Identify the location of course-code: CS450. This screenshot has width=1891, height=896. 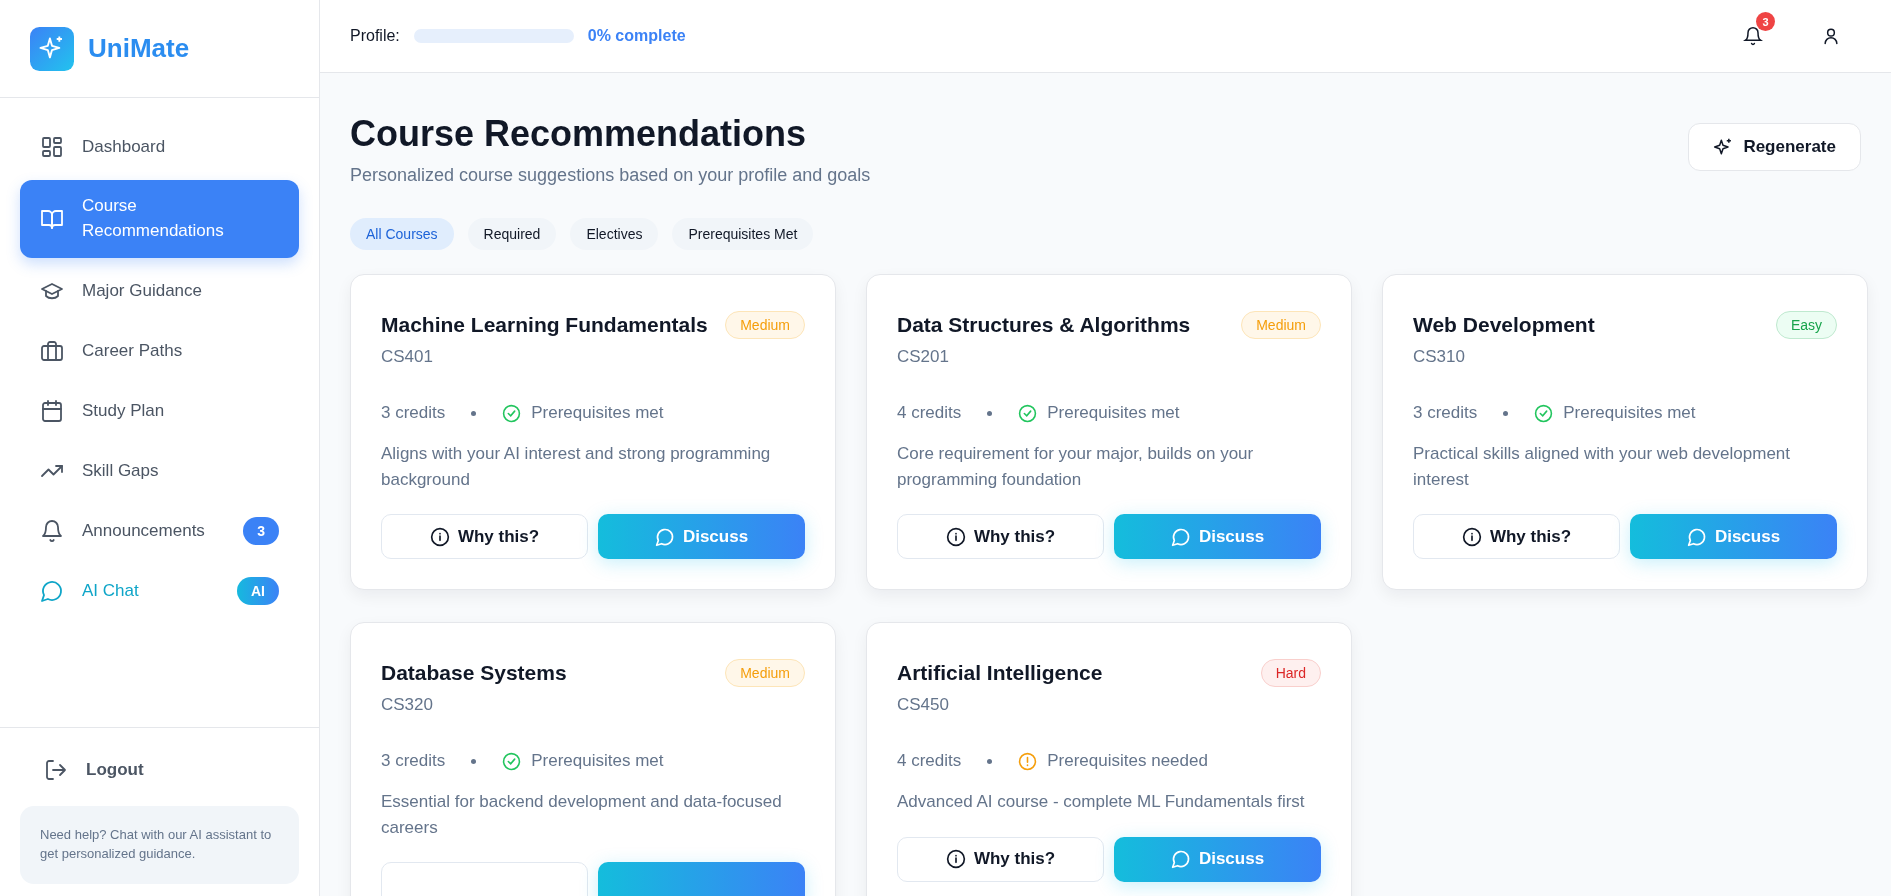
(923, 705).